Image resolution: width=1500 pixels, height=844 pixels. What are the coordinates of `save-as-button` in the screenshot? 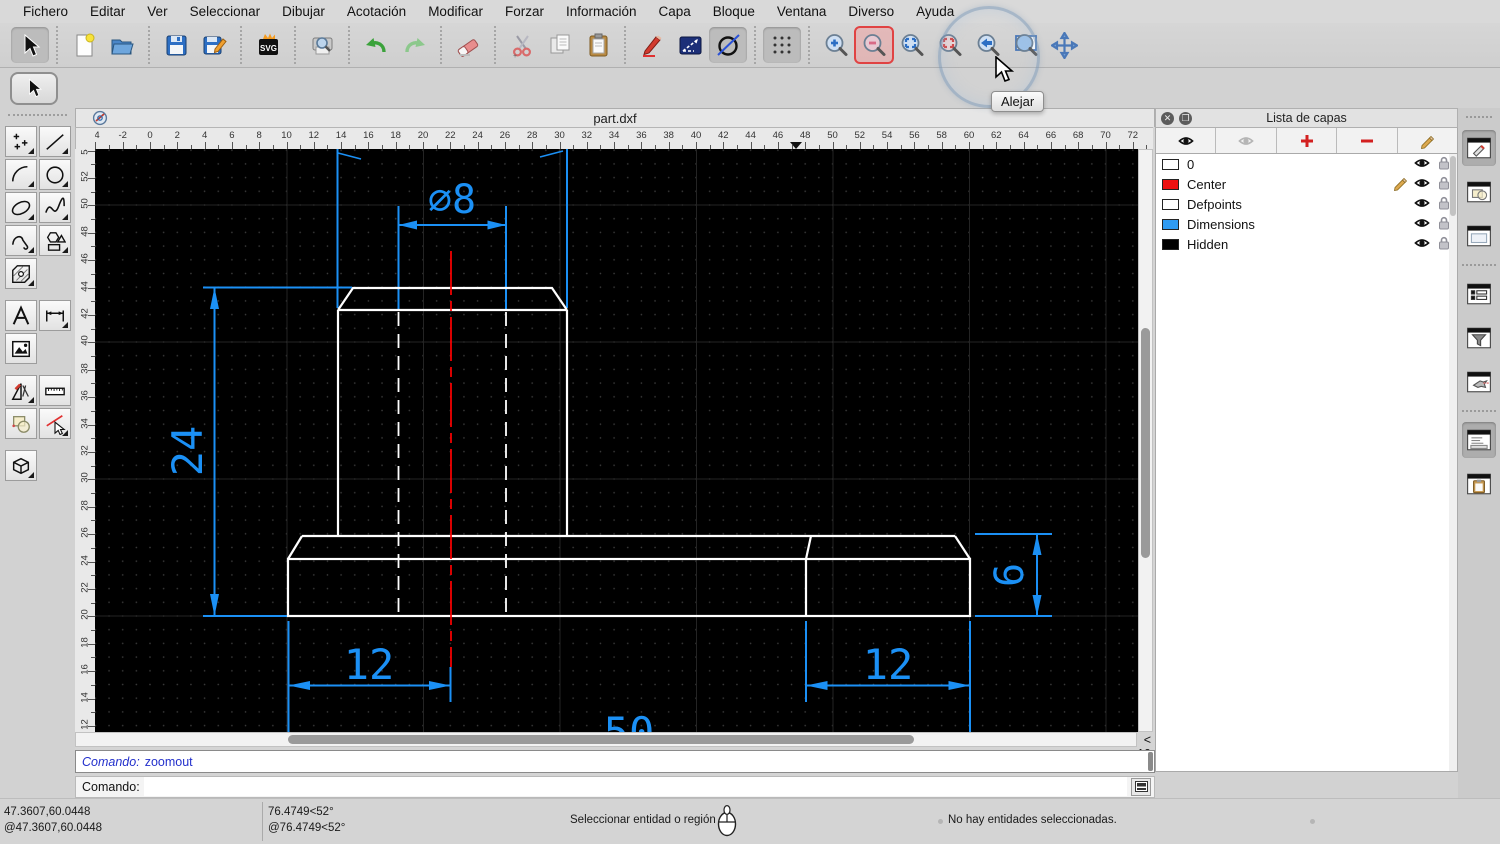 It's located at (214, 45).